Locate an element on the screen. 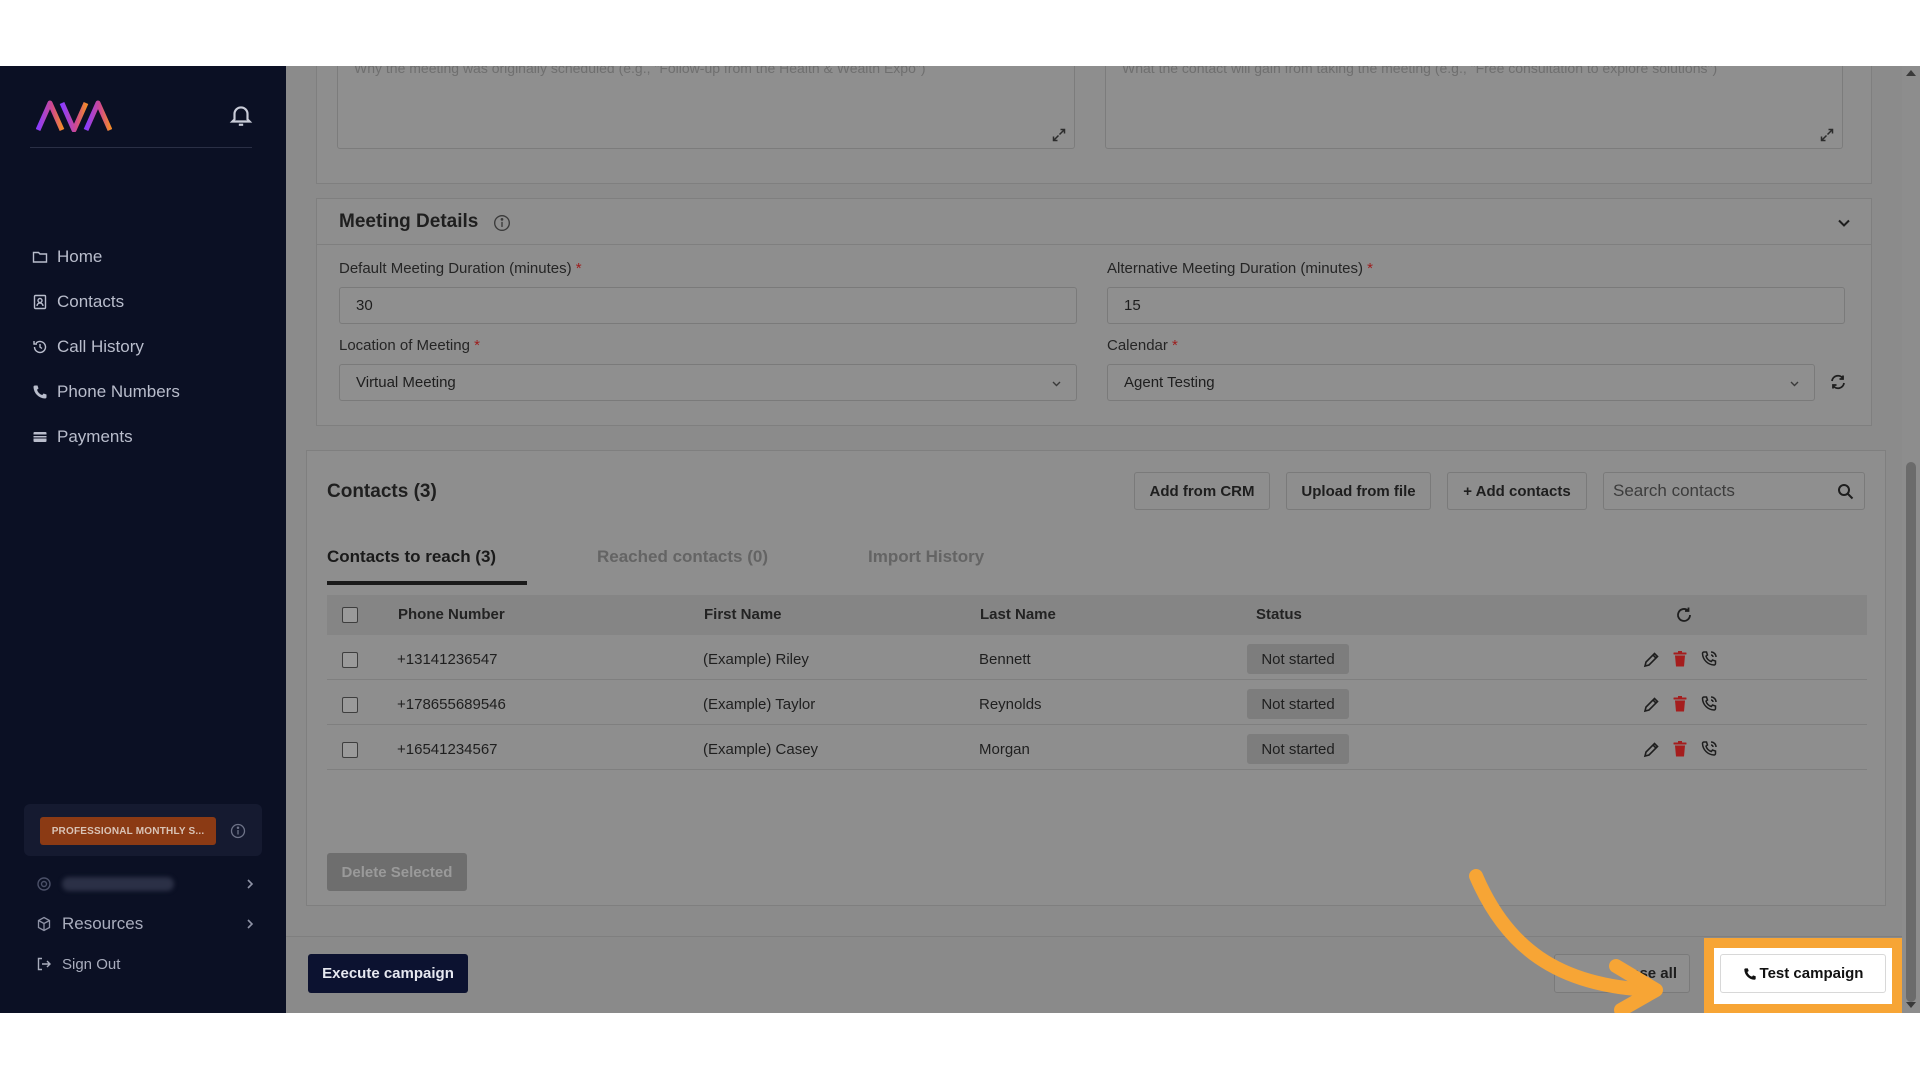 Image resolution: width=1920 pixels, height=1080 pixels. search-placeholder: Search contacts is located at coordinates (1674, 490).